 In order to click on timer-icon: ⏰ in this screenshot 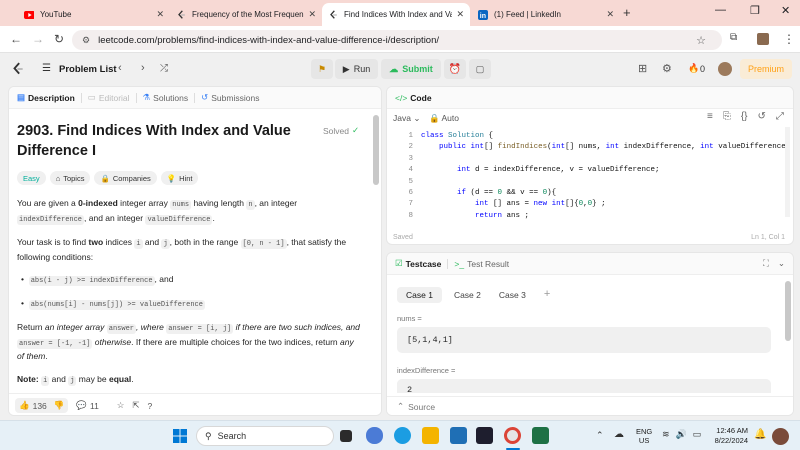, I will do `click(455, 69)`.